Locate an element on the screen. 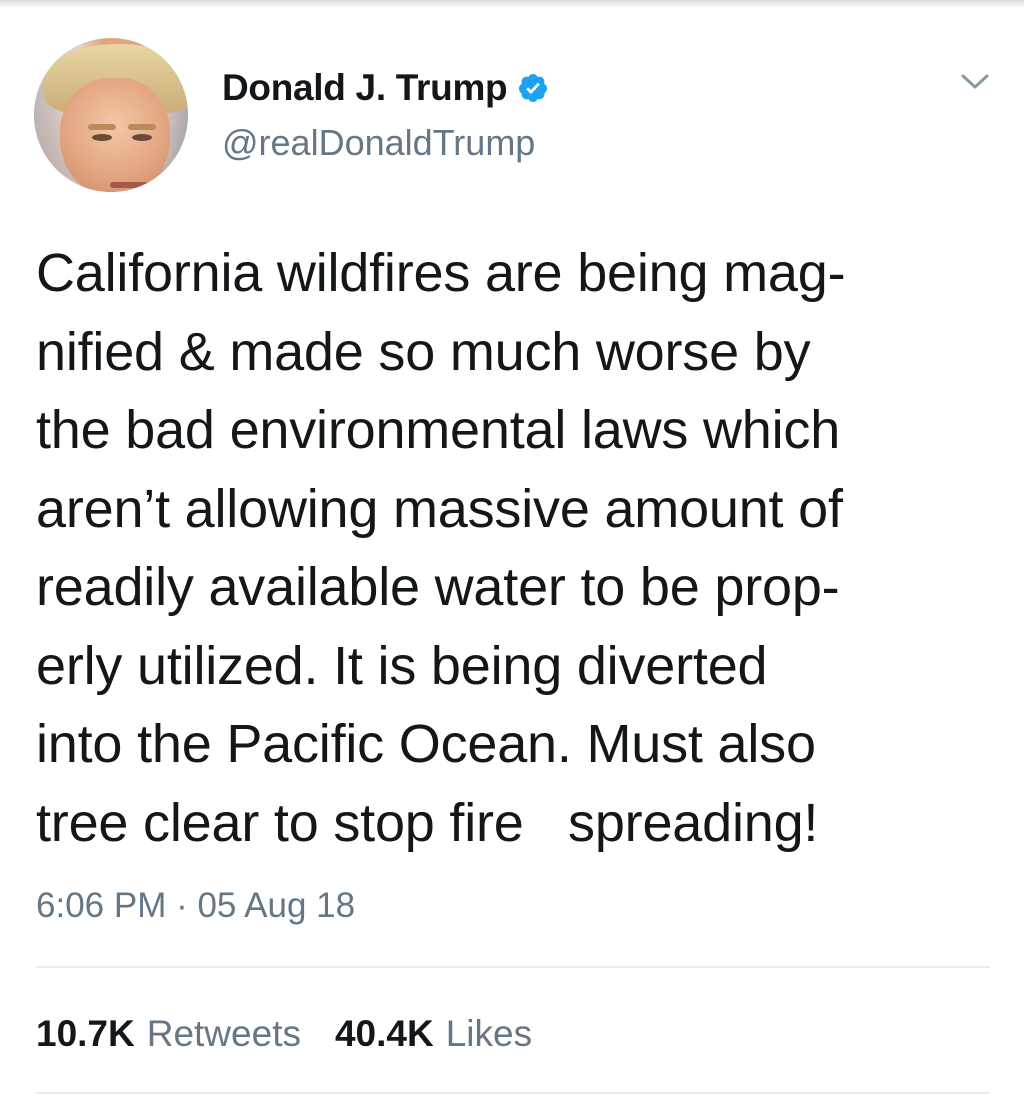 This screenshot has height=1112, width=1024. tweet-line: aren’t allowing massive amount of is located at coordinates (439, 508).